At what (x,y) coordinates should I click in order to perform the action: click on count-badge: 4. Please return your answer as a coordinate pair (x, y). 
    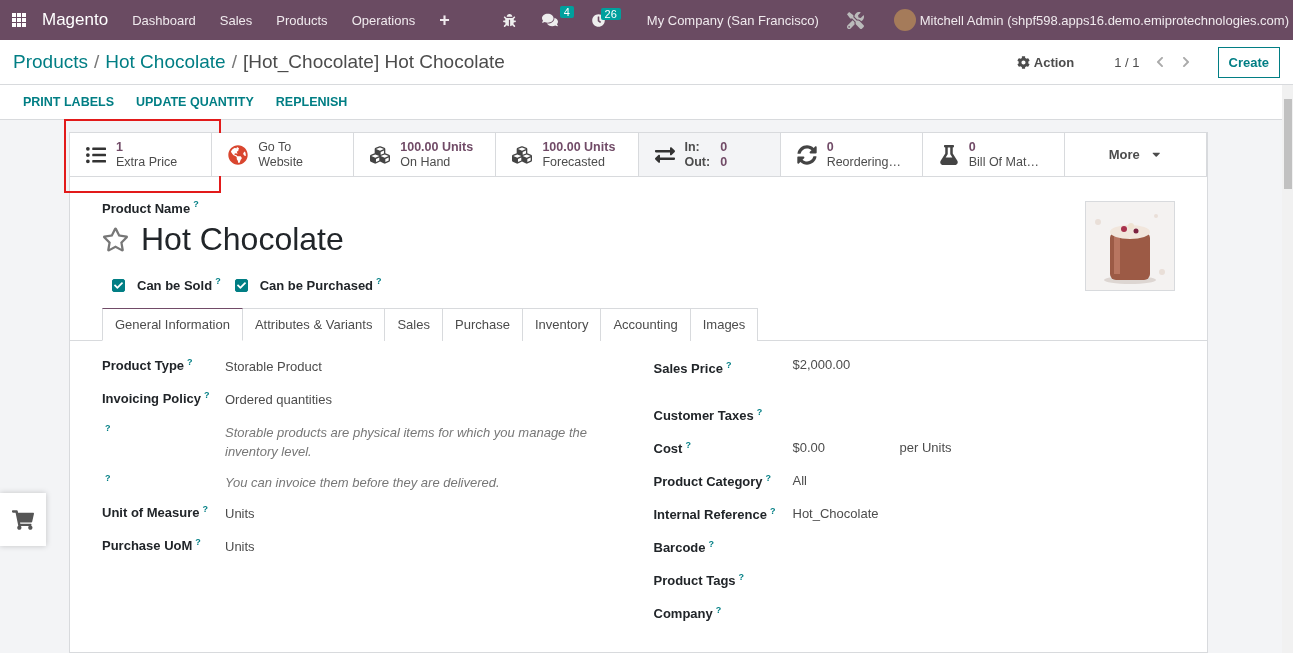
    Looking at the image, I should click on (566, 12).